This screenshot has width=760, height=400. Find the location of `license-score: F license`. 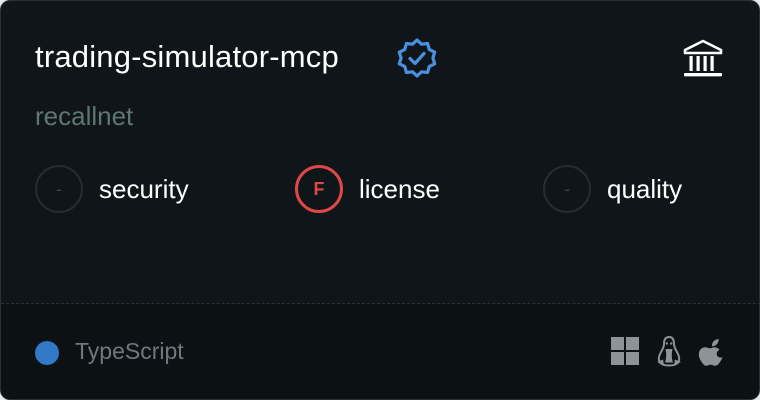

license-score: F license is located at coordinates (367, 189).